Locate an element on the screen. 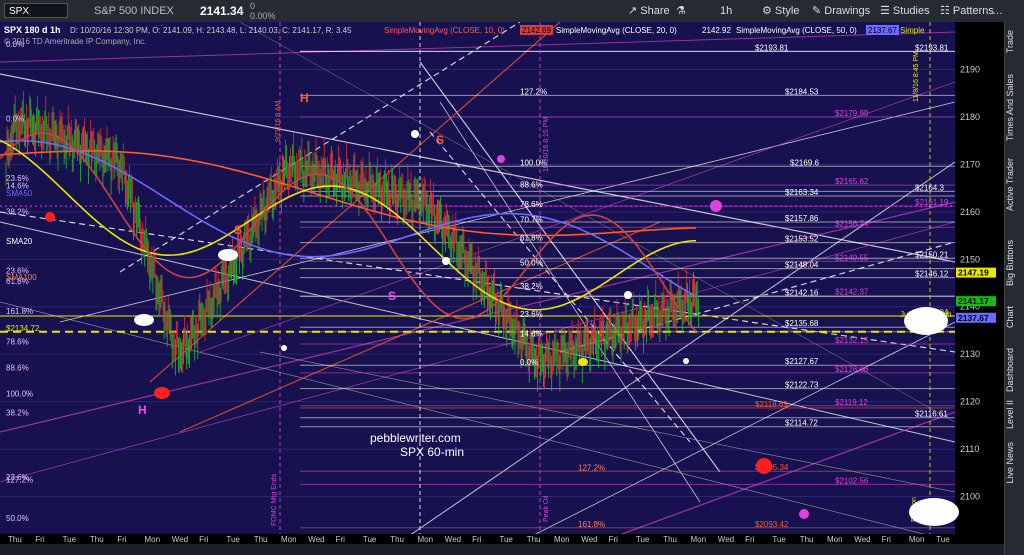 The width and height of the screenshot is (1024, 555). timeframe-button: 1h is located at coordinates (726, 11).